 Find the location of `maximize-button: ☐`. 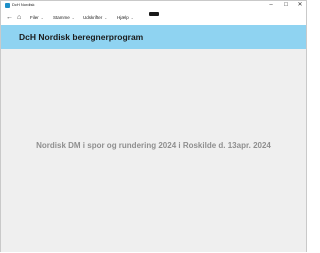

maximize-button: ☐ is located at coordinates (286, 6).